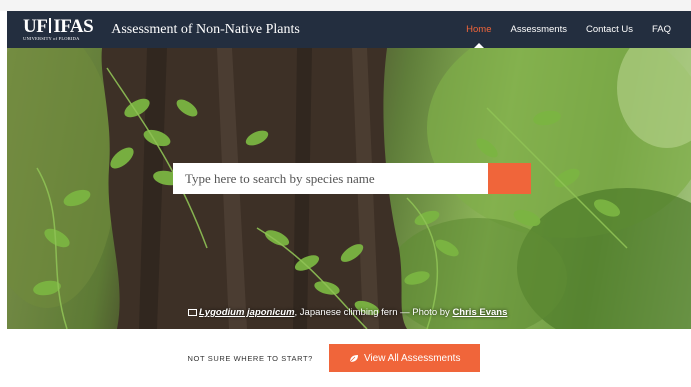 The height and width of the screenshot is (387, 691). What do you see at coordinates (538, 29) in the screenshot?
I see `nav-assessments: Assessments` at bounding box center [538, 29].